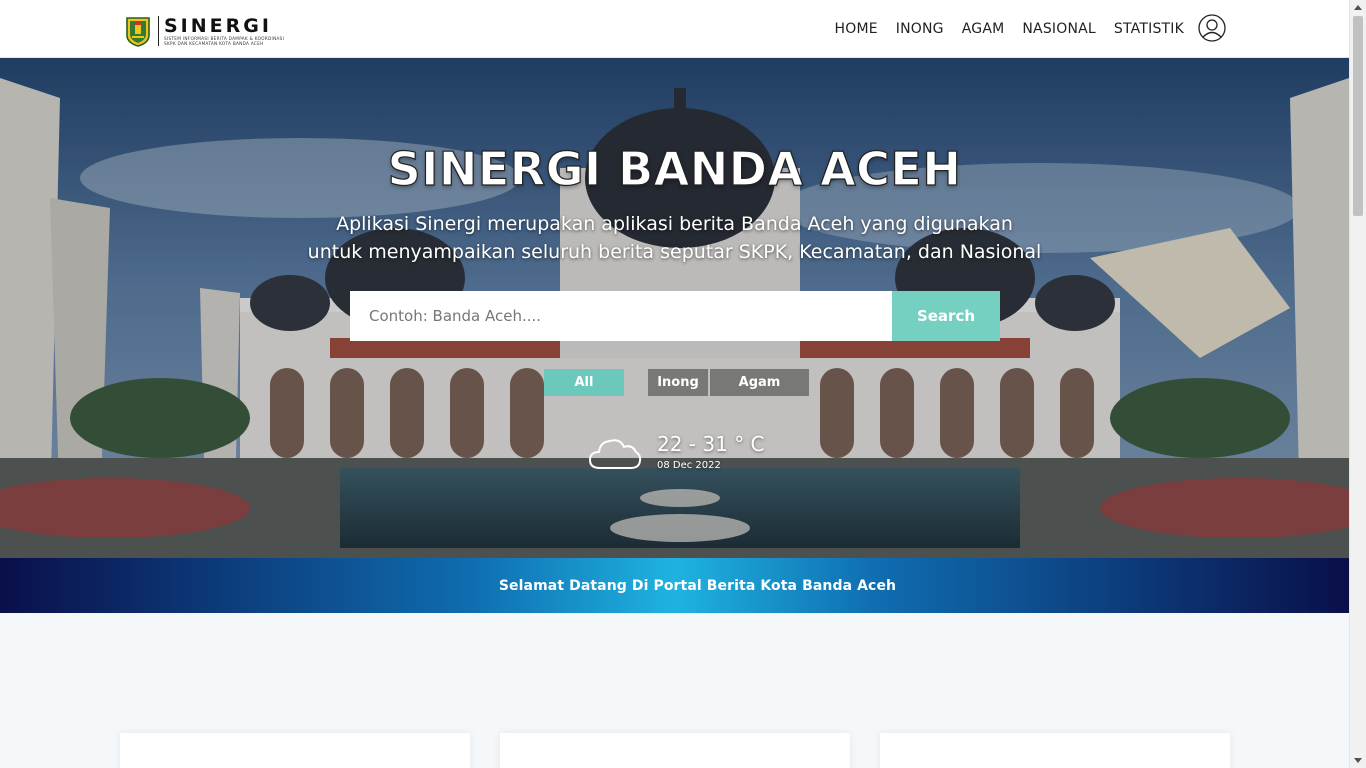 This screenshot has height=768, width=1366. I want to click on scroll-up-arrow-icon, so click(1358, 7).